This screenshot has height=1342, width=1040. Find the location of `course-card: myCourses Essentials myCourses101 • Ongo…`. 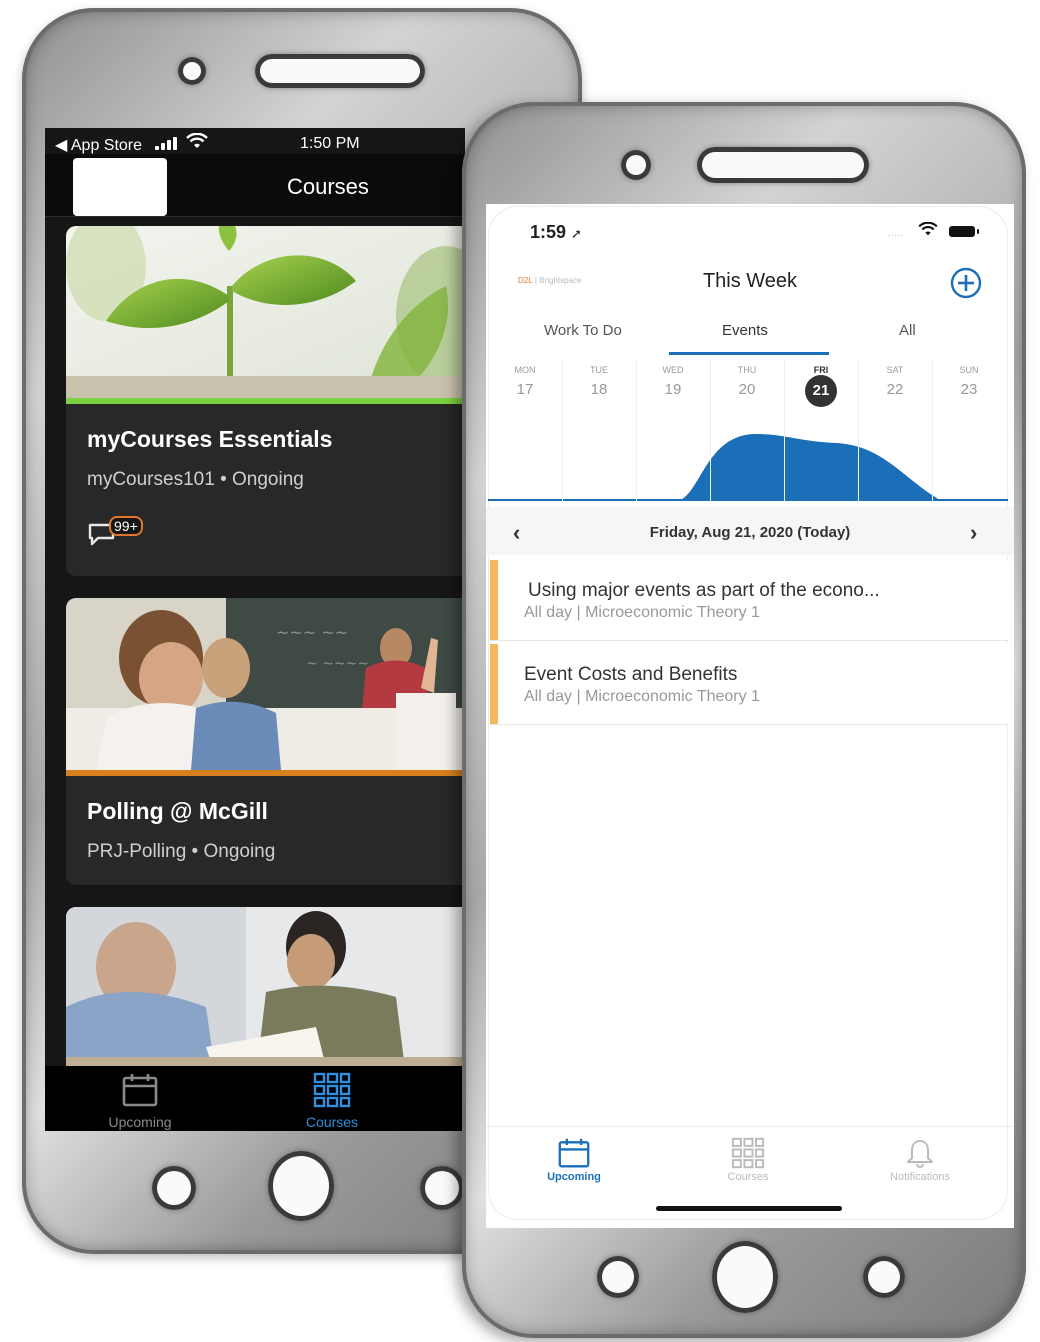

course-card: myCourses Essentials myCourses101 • Ongo… is located at coordinates (265, 401).